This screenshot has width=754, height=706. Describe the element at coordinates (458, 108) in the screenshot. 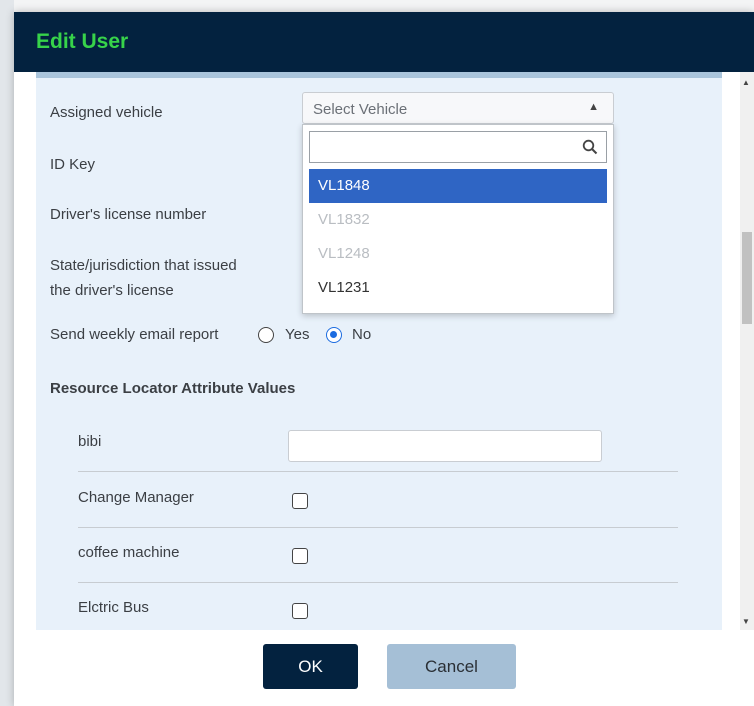

I see `assigned-vehicle-select: Select Vehicle ▲` at that location.